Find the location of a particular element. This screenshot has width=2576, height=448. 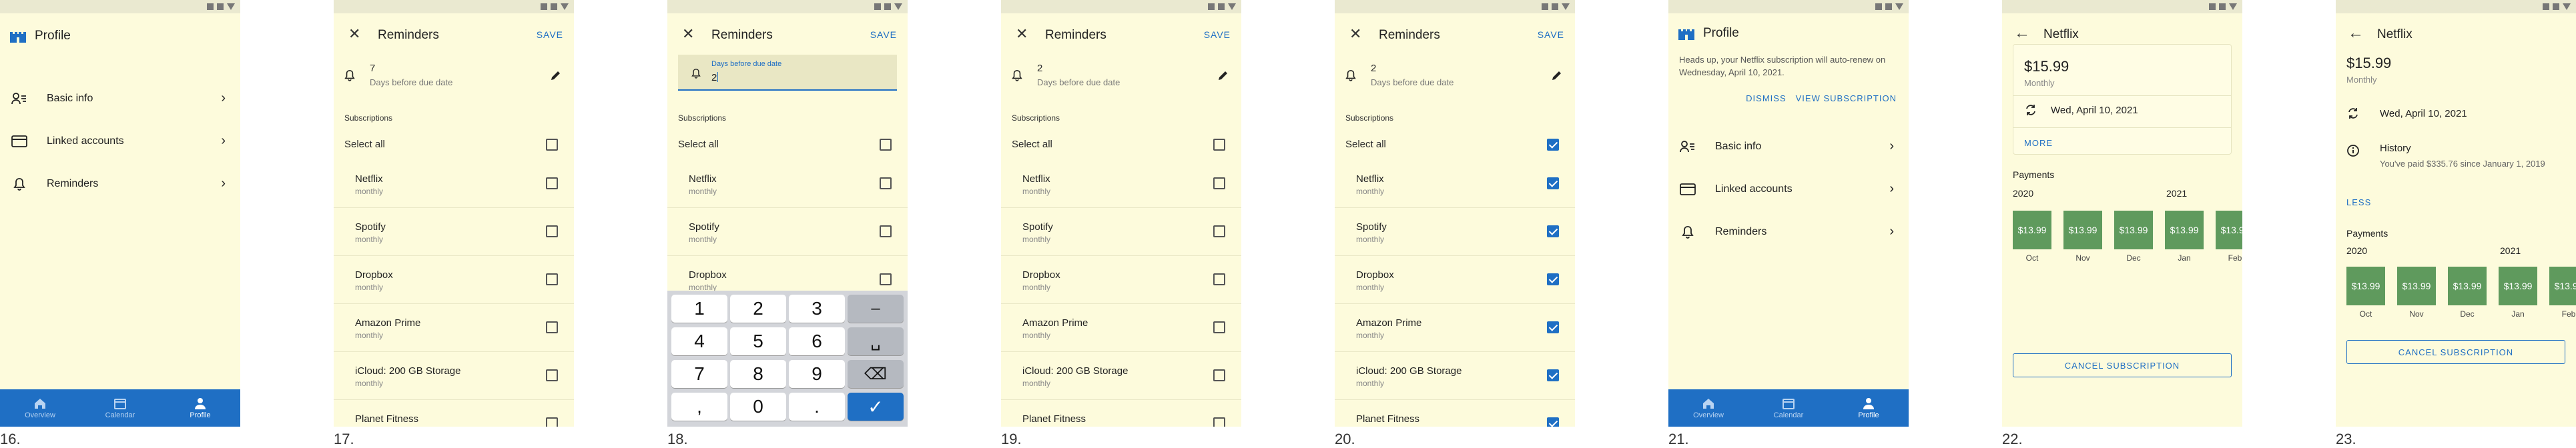

key-5: 5 is located at coordinates (758, 341).